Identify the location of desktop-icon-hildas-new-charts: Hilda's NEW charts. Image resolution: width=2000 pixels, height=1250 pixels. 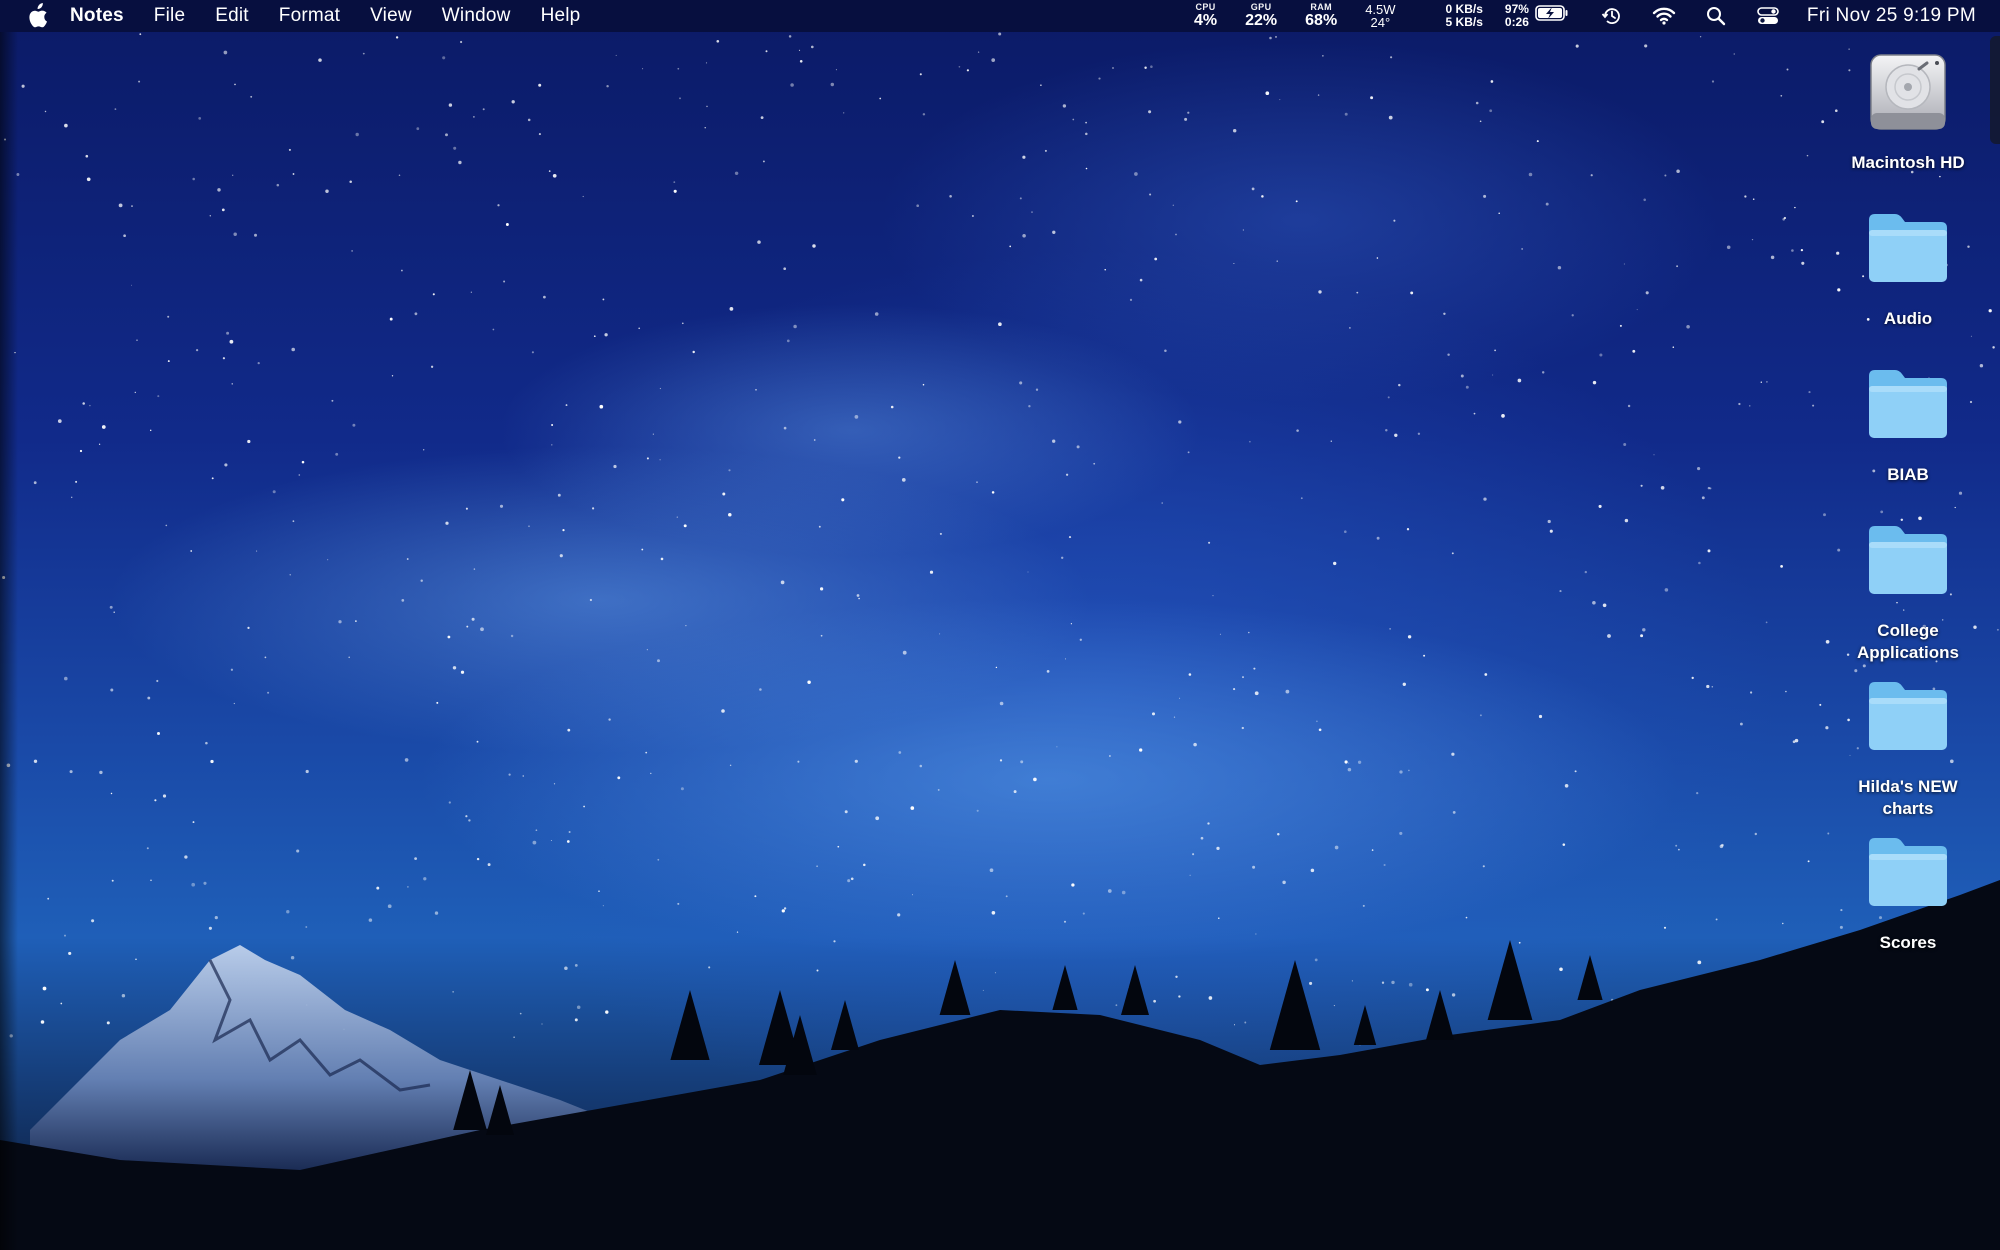
(1908, 745).